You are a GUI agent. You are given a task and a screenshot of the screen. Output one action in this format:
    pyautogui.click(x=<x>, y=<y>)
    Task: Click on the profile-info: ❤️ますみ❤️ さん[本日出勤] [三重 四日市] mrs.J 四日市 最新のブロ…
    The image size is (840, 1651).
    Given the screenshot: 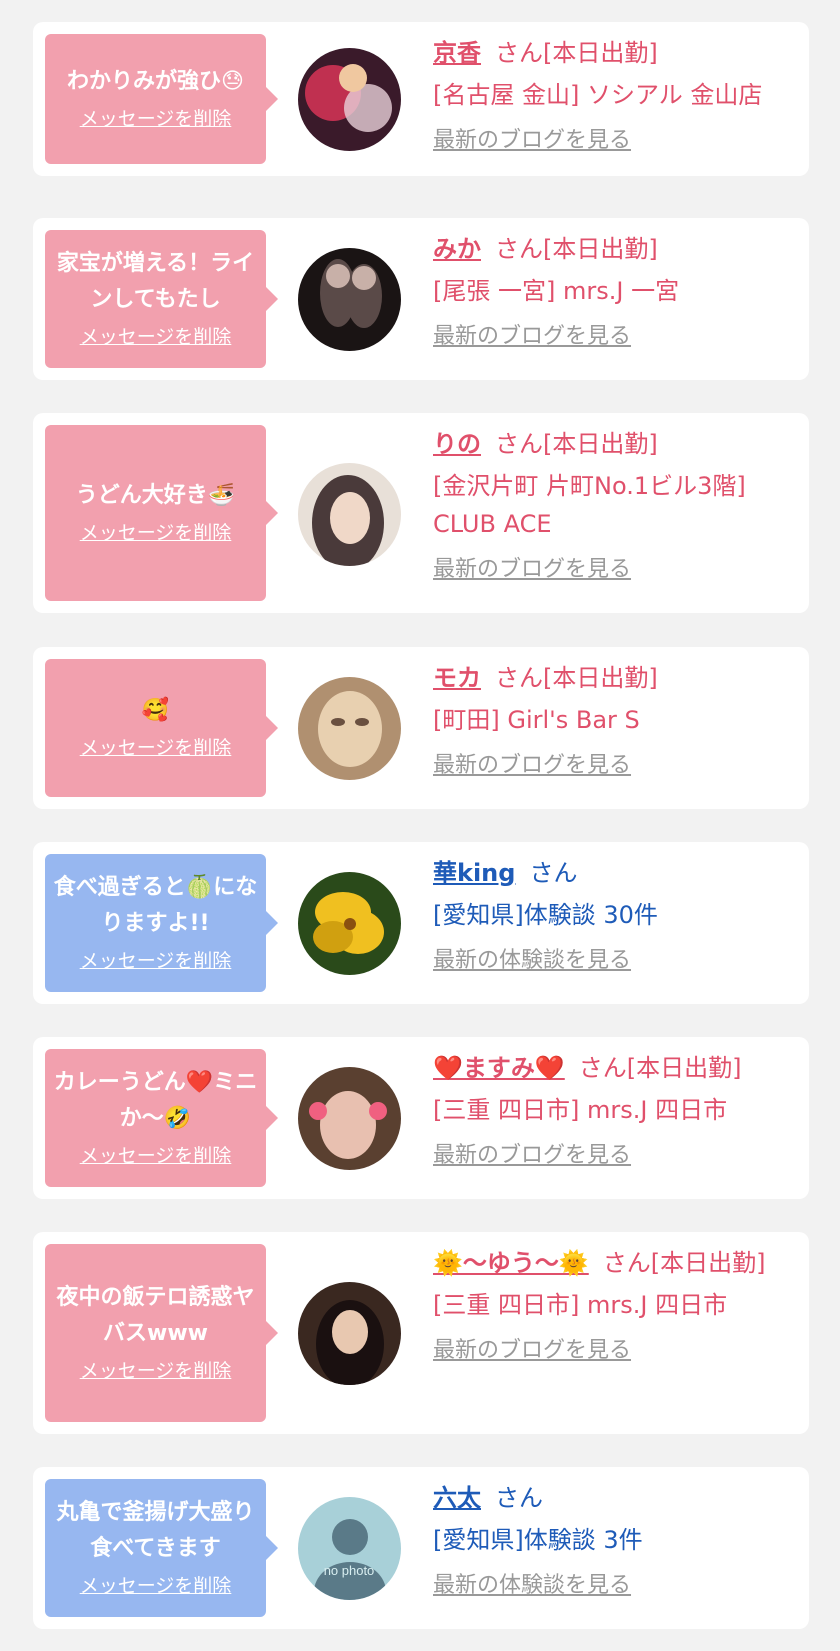 What is the action you would take?
    pyautogui.click(x=612, y=1110)
    